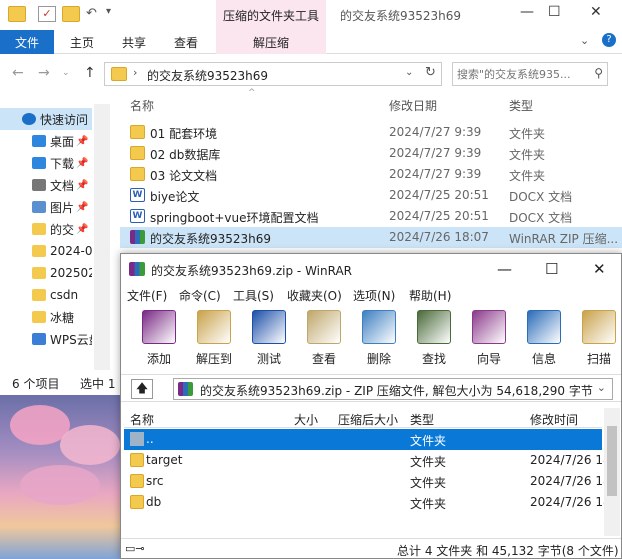 Image resolution: width=622 pixels, height=559 pixels. I want to click on nav-item: csdn, so click(46, 295).